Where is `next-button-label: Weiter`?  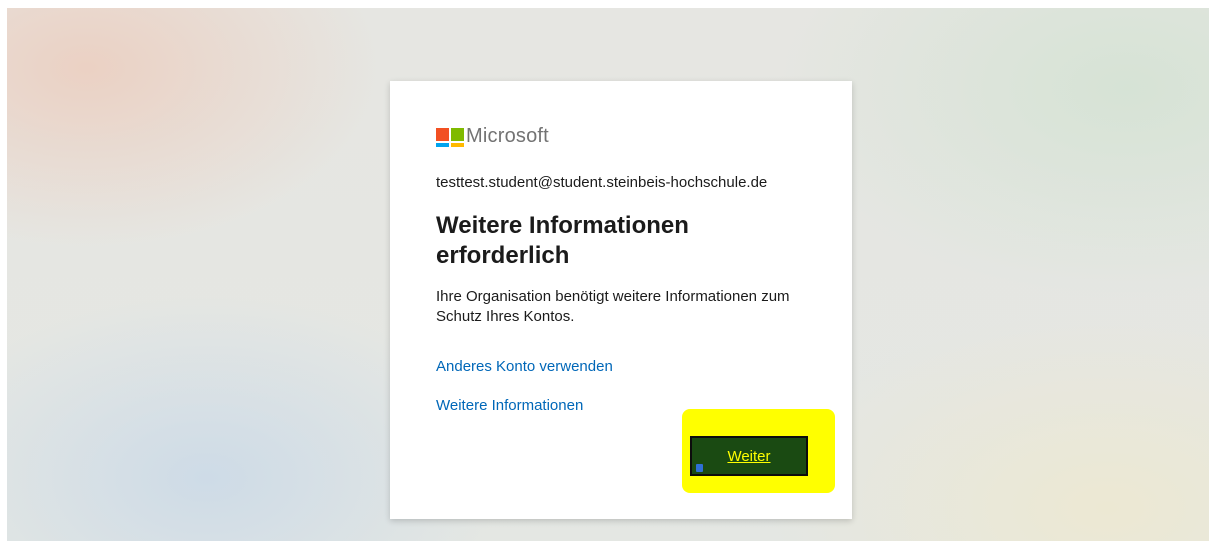
next-button-label: Weiter is located at coordinates (749, 456).